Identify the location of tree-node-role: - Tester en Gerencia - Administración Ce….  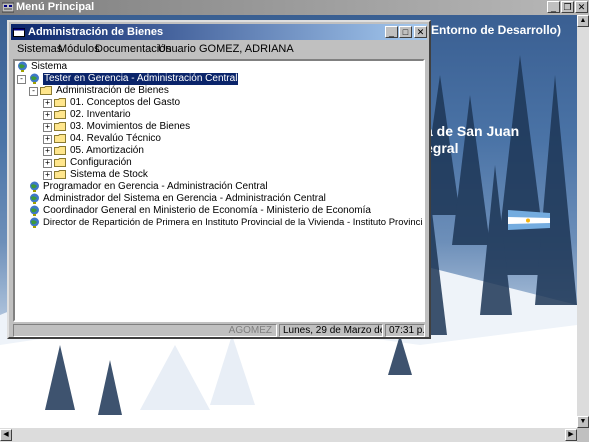
(219, 79).